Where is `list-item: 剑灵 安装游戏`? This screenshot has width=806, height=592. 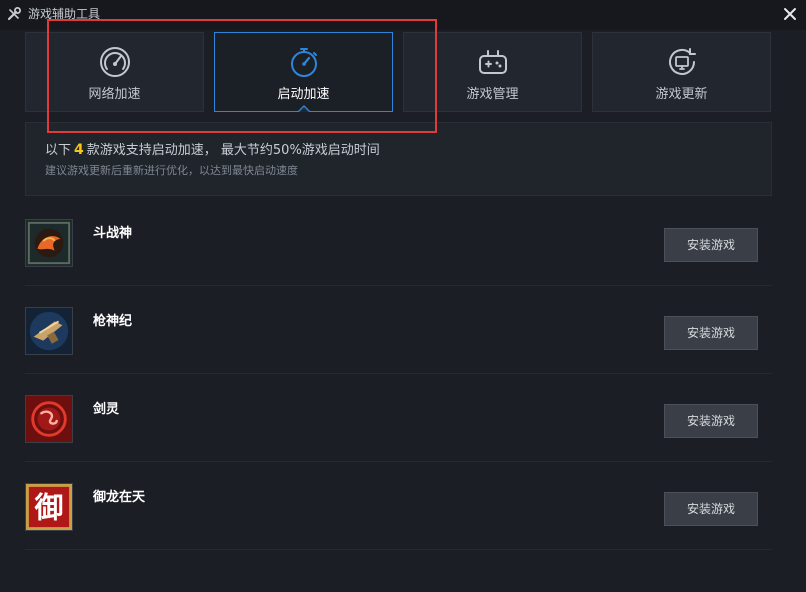
list-item: 剑灵 安装游戏 is located at coordinates (398, 418).